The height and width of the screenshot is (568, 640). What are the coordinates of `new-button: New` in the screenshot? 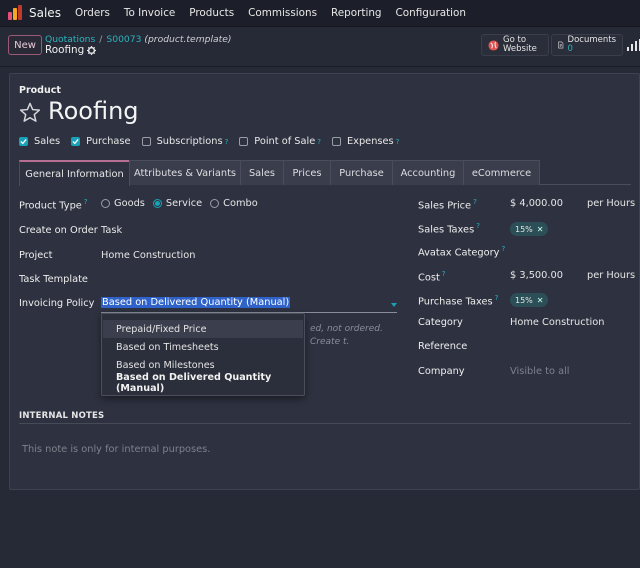 It's located at (25, 45).